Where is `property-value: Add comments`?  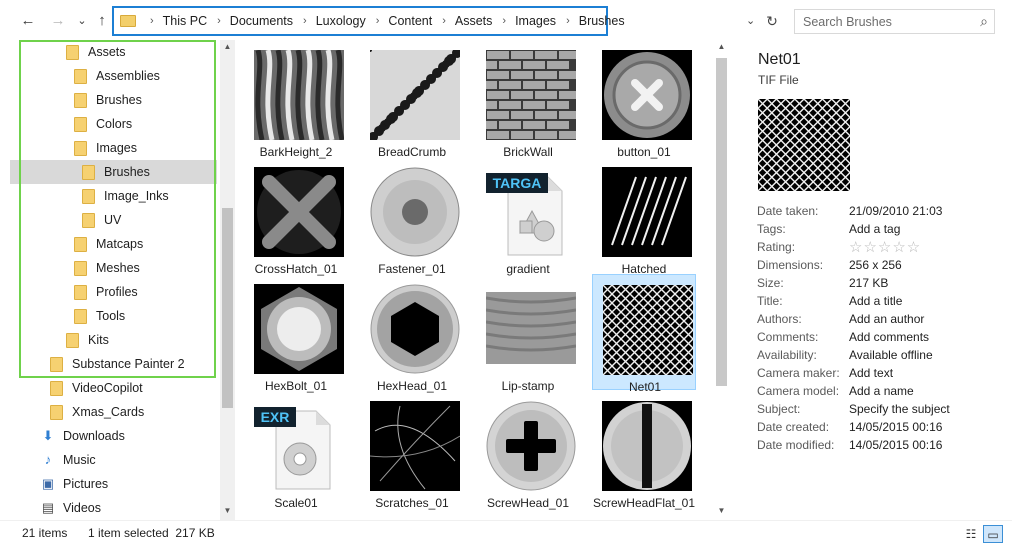 property-value: Add comments is located at coordinates (889, 339).